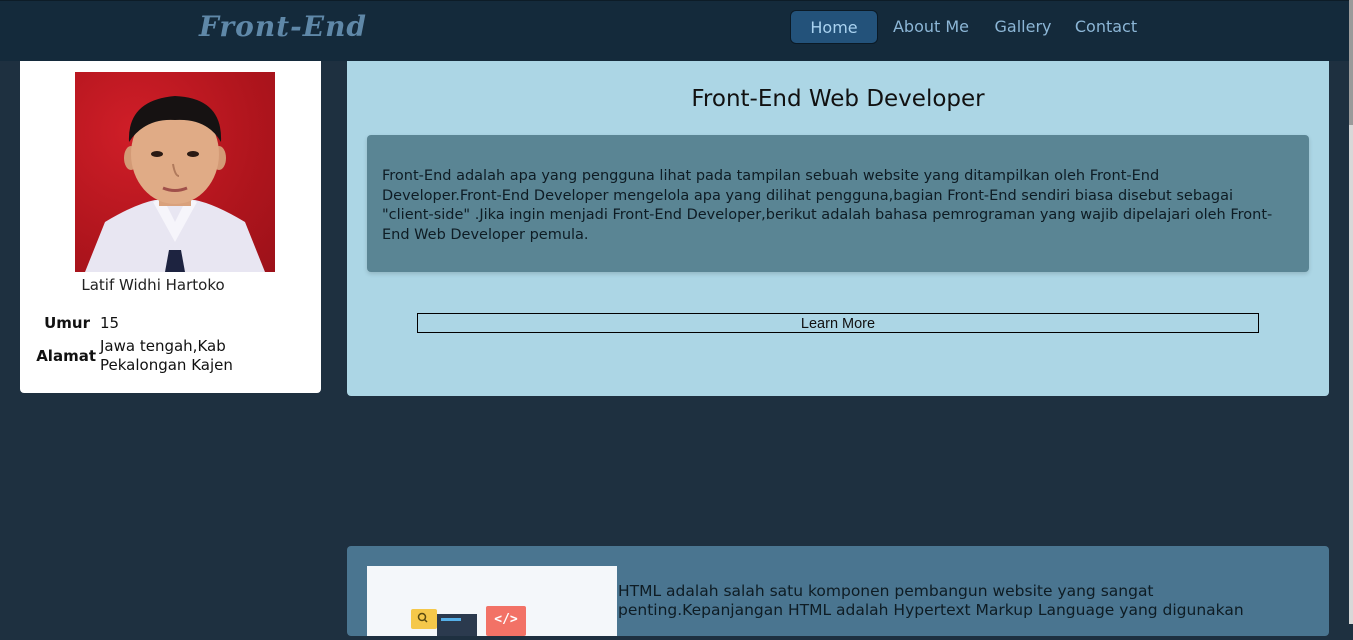 The width and height of the screenshot is (1353, 640). I want to click on profile-photo, so click(175, 172).